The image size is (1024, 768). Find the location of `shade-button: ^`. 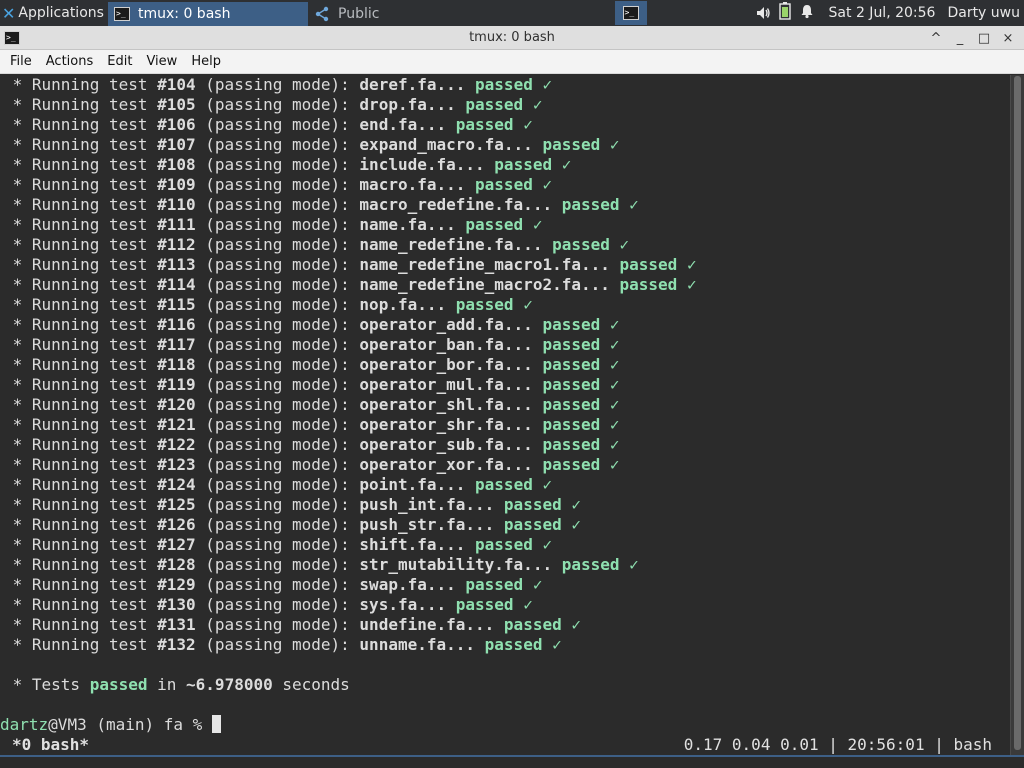

shade-button: ^ is located at coordinates (936, 38).